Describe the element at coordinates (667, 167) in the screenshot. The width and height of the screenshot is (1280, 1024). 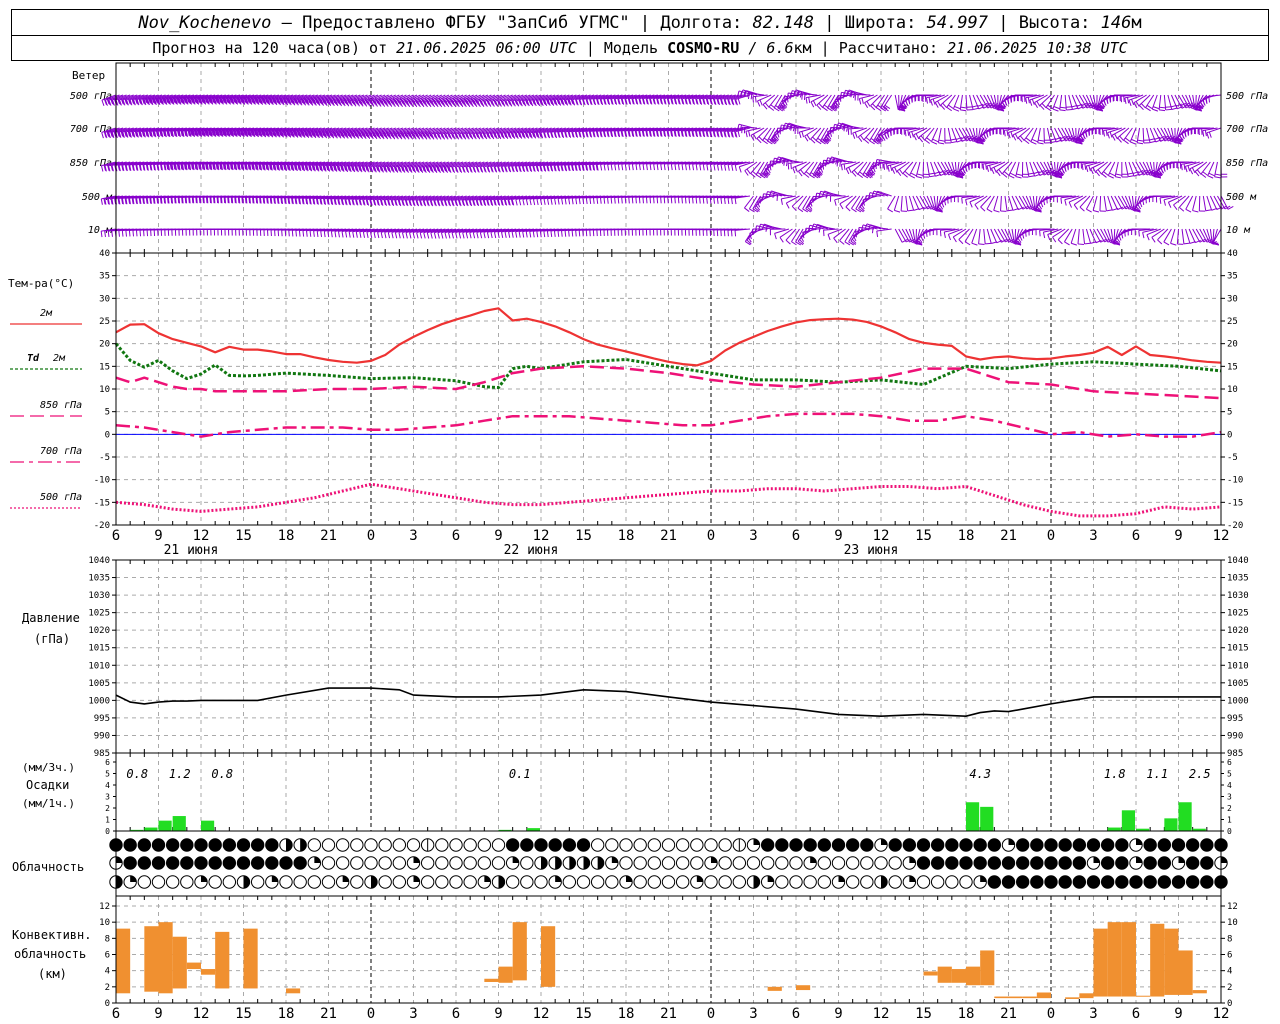
I see `wind-barbs` at that location.